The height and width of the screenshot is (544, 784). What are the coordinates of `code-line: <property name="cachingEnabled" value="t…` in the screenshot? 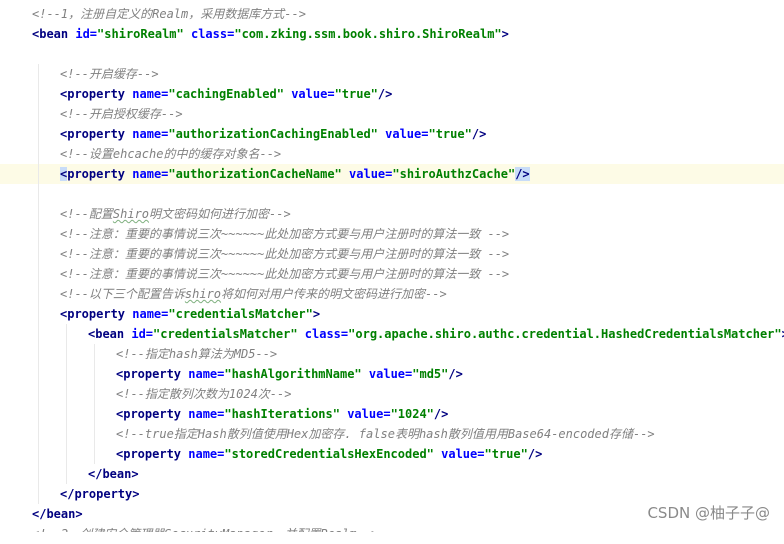 It's located at (392, 94).